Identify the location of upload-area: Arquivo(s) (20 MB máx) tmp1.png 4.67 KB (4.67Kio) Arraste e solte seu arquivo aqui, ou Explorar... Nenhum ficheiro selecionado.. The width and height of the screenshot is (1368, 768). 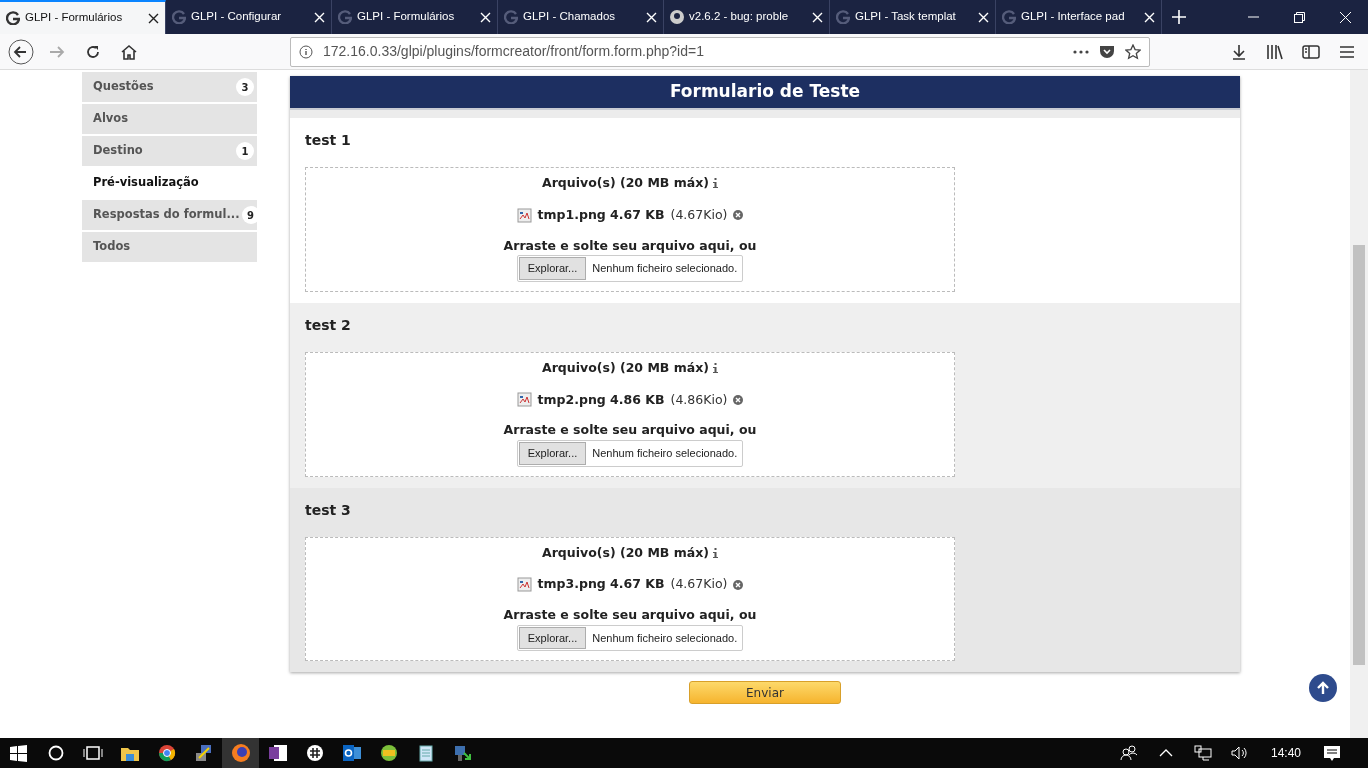
(630, 229).